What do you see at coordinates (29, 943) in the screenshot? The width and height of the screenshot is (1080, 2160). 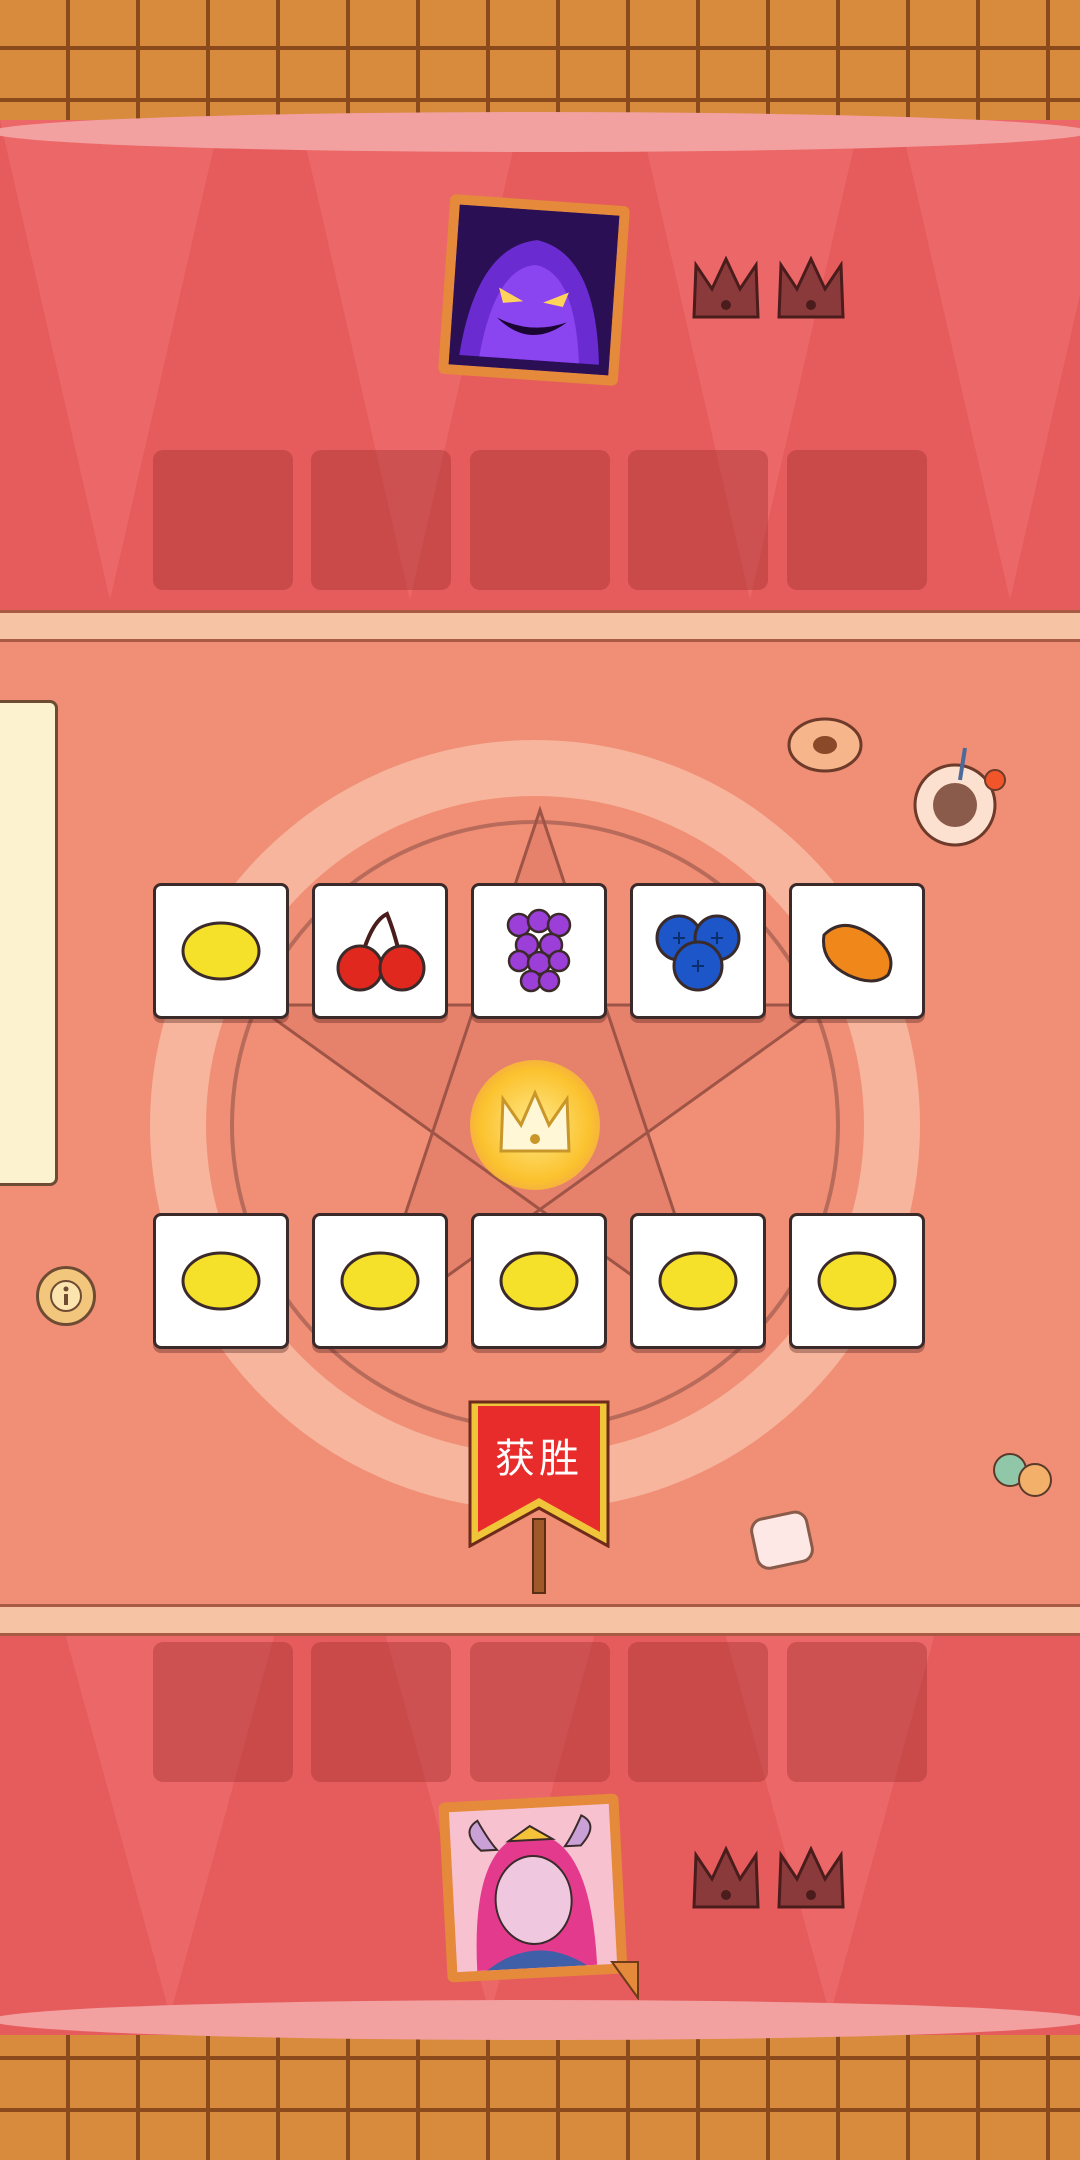 I see `scroll-decoration` at bounding box center [29, 943].